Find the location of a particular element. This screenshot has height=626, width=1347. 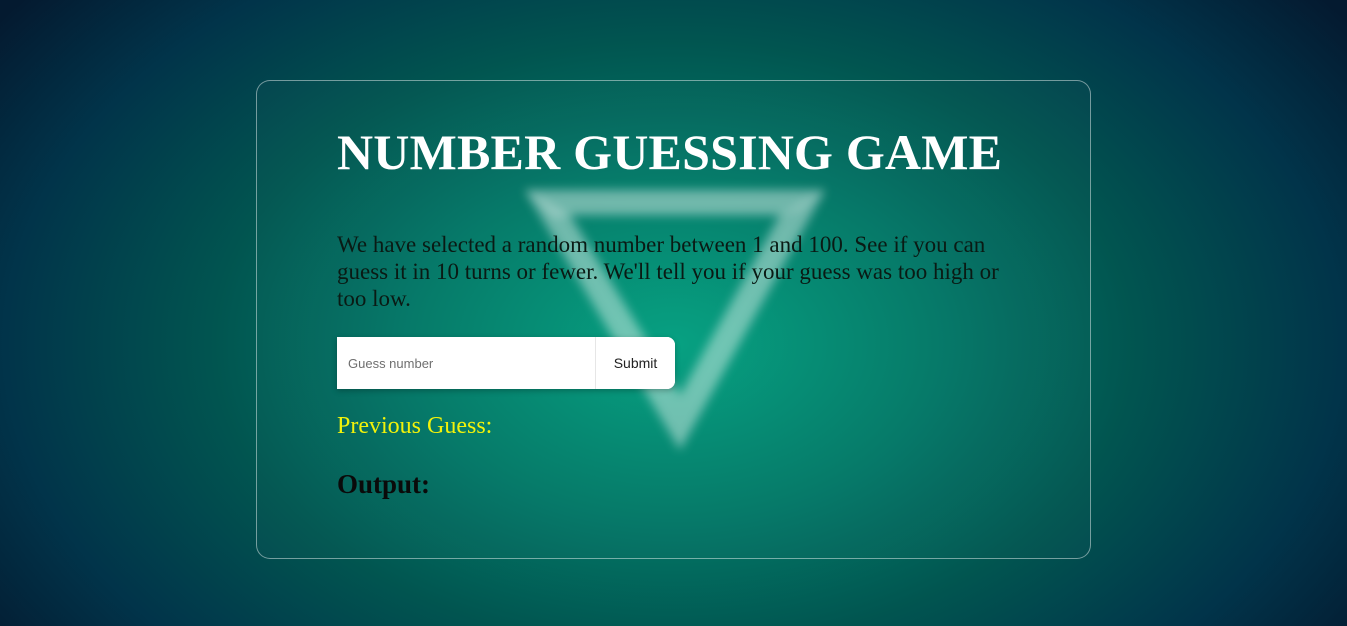

submit-button: Submit is located at coordinates (635, 363).